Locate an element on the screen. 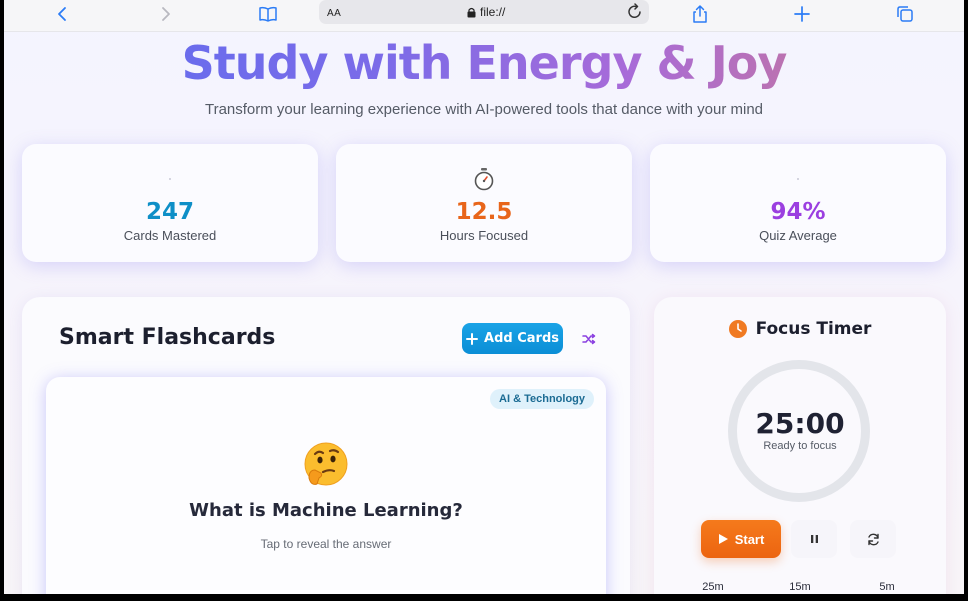  tabs-button is located at coordinates (905, 14).